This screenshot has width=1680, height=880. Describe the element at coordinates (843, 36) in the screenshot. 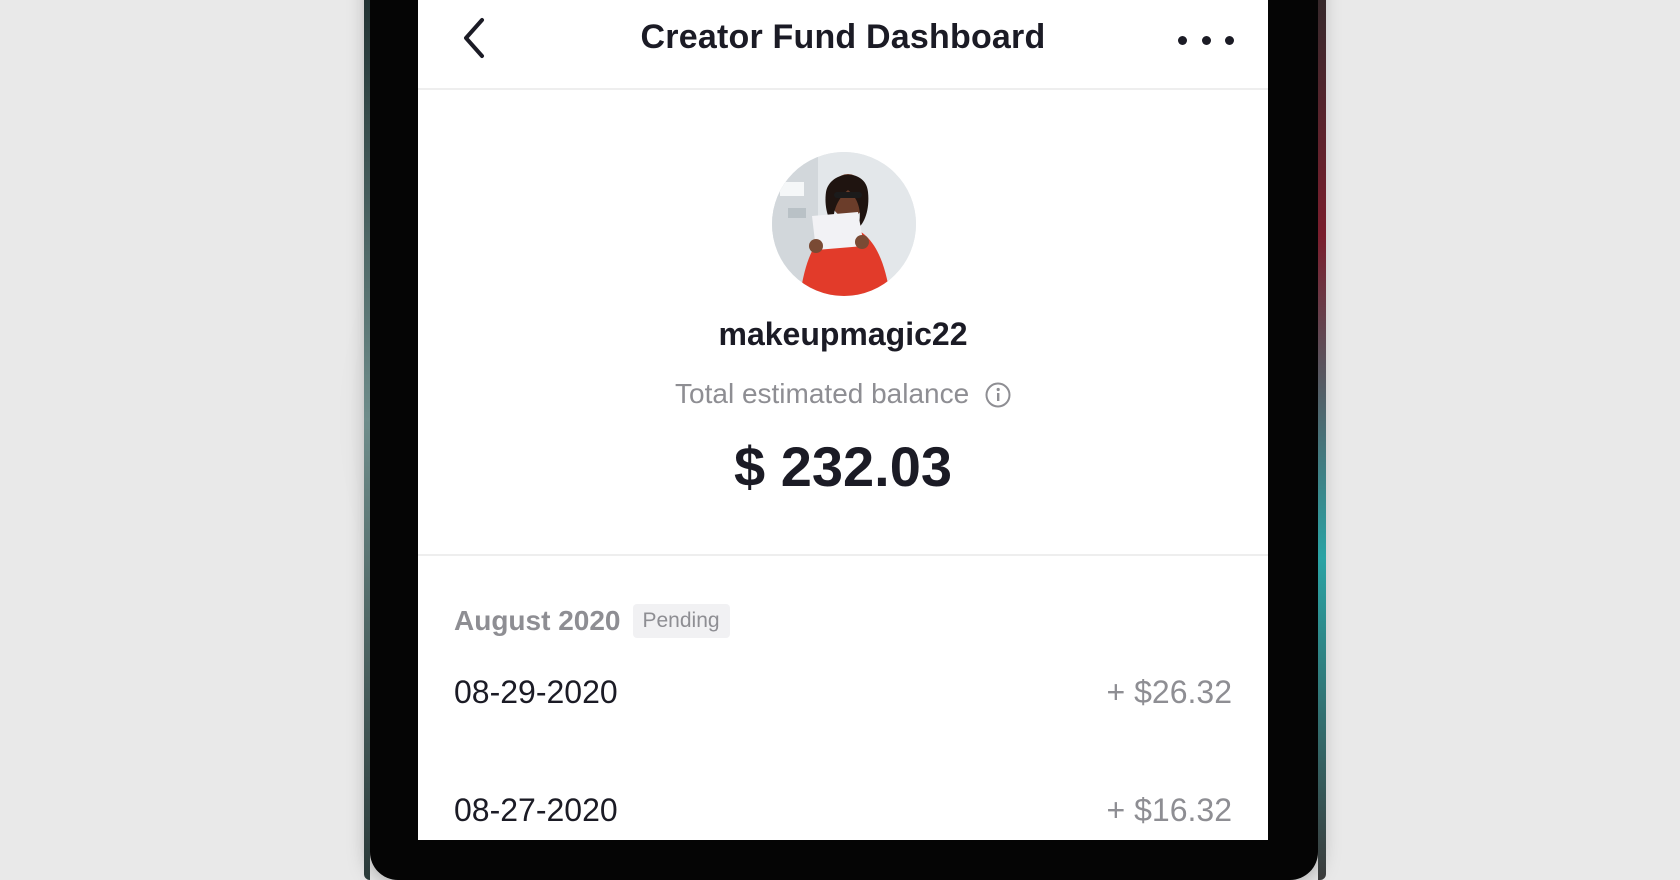

I see `page-title: Creator Fund Dashboard` at that location.